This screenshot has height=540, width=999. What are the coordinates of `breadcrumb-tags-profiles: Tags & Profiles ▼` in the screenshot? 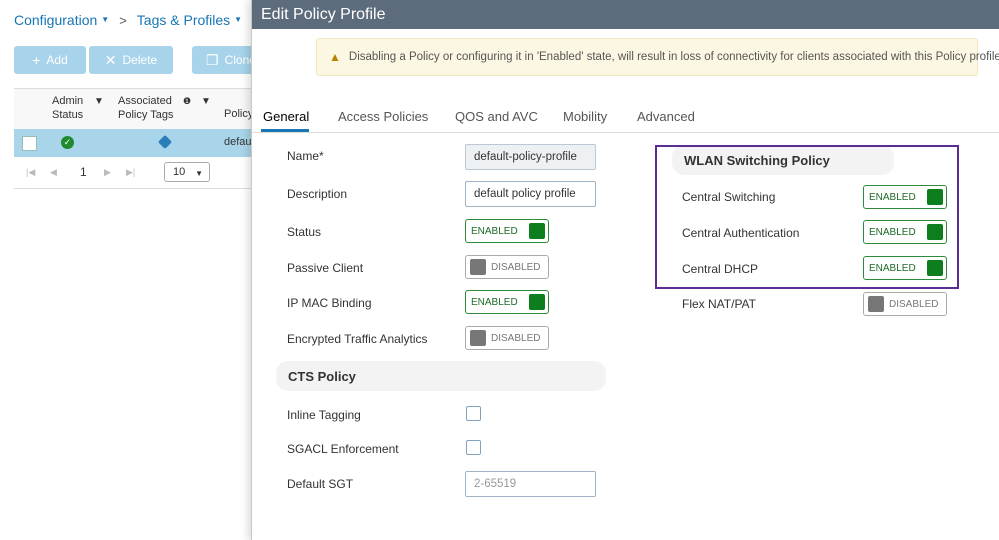 It's located at (189, 20).